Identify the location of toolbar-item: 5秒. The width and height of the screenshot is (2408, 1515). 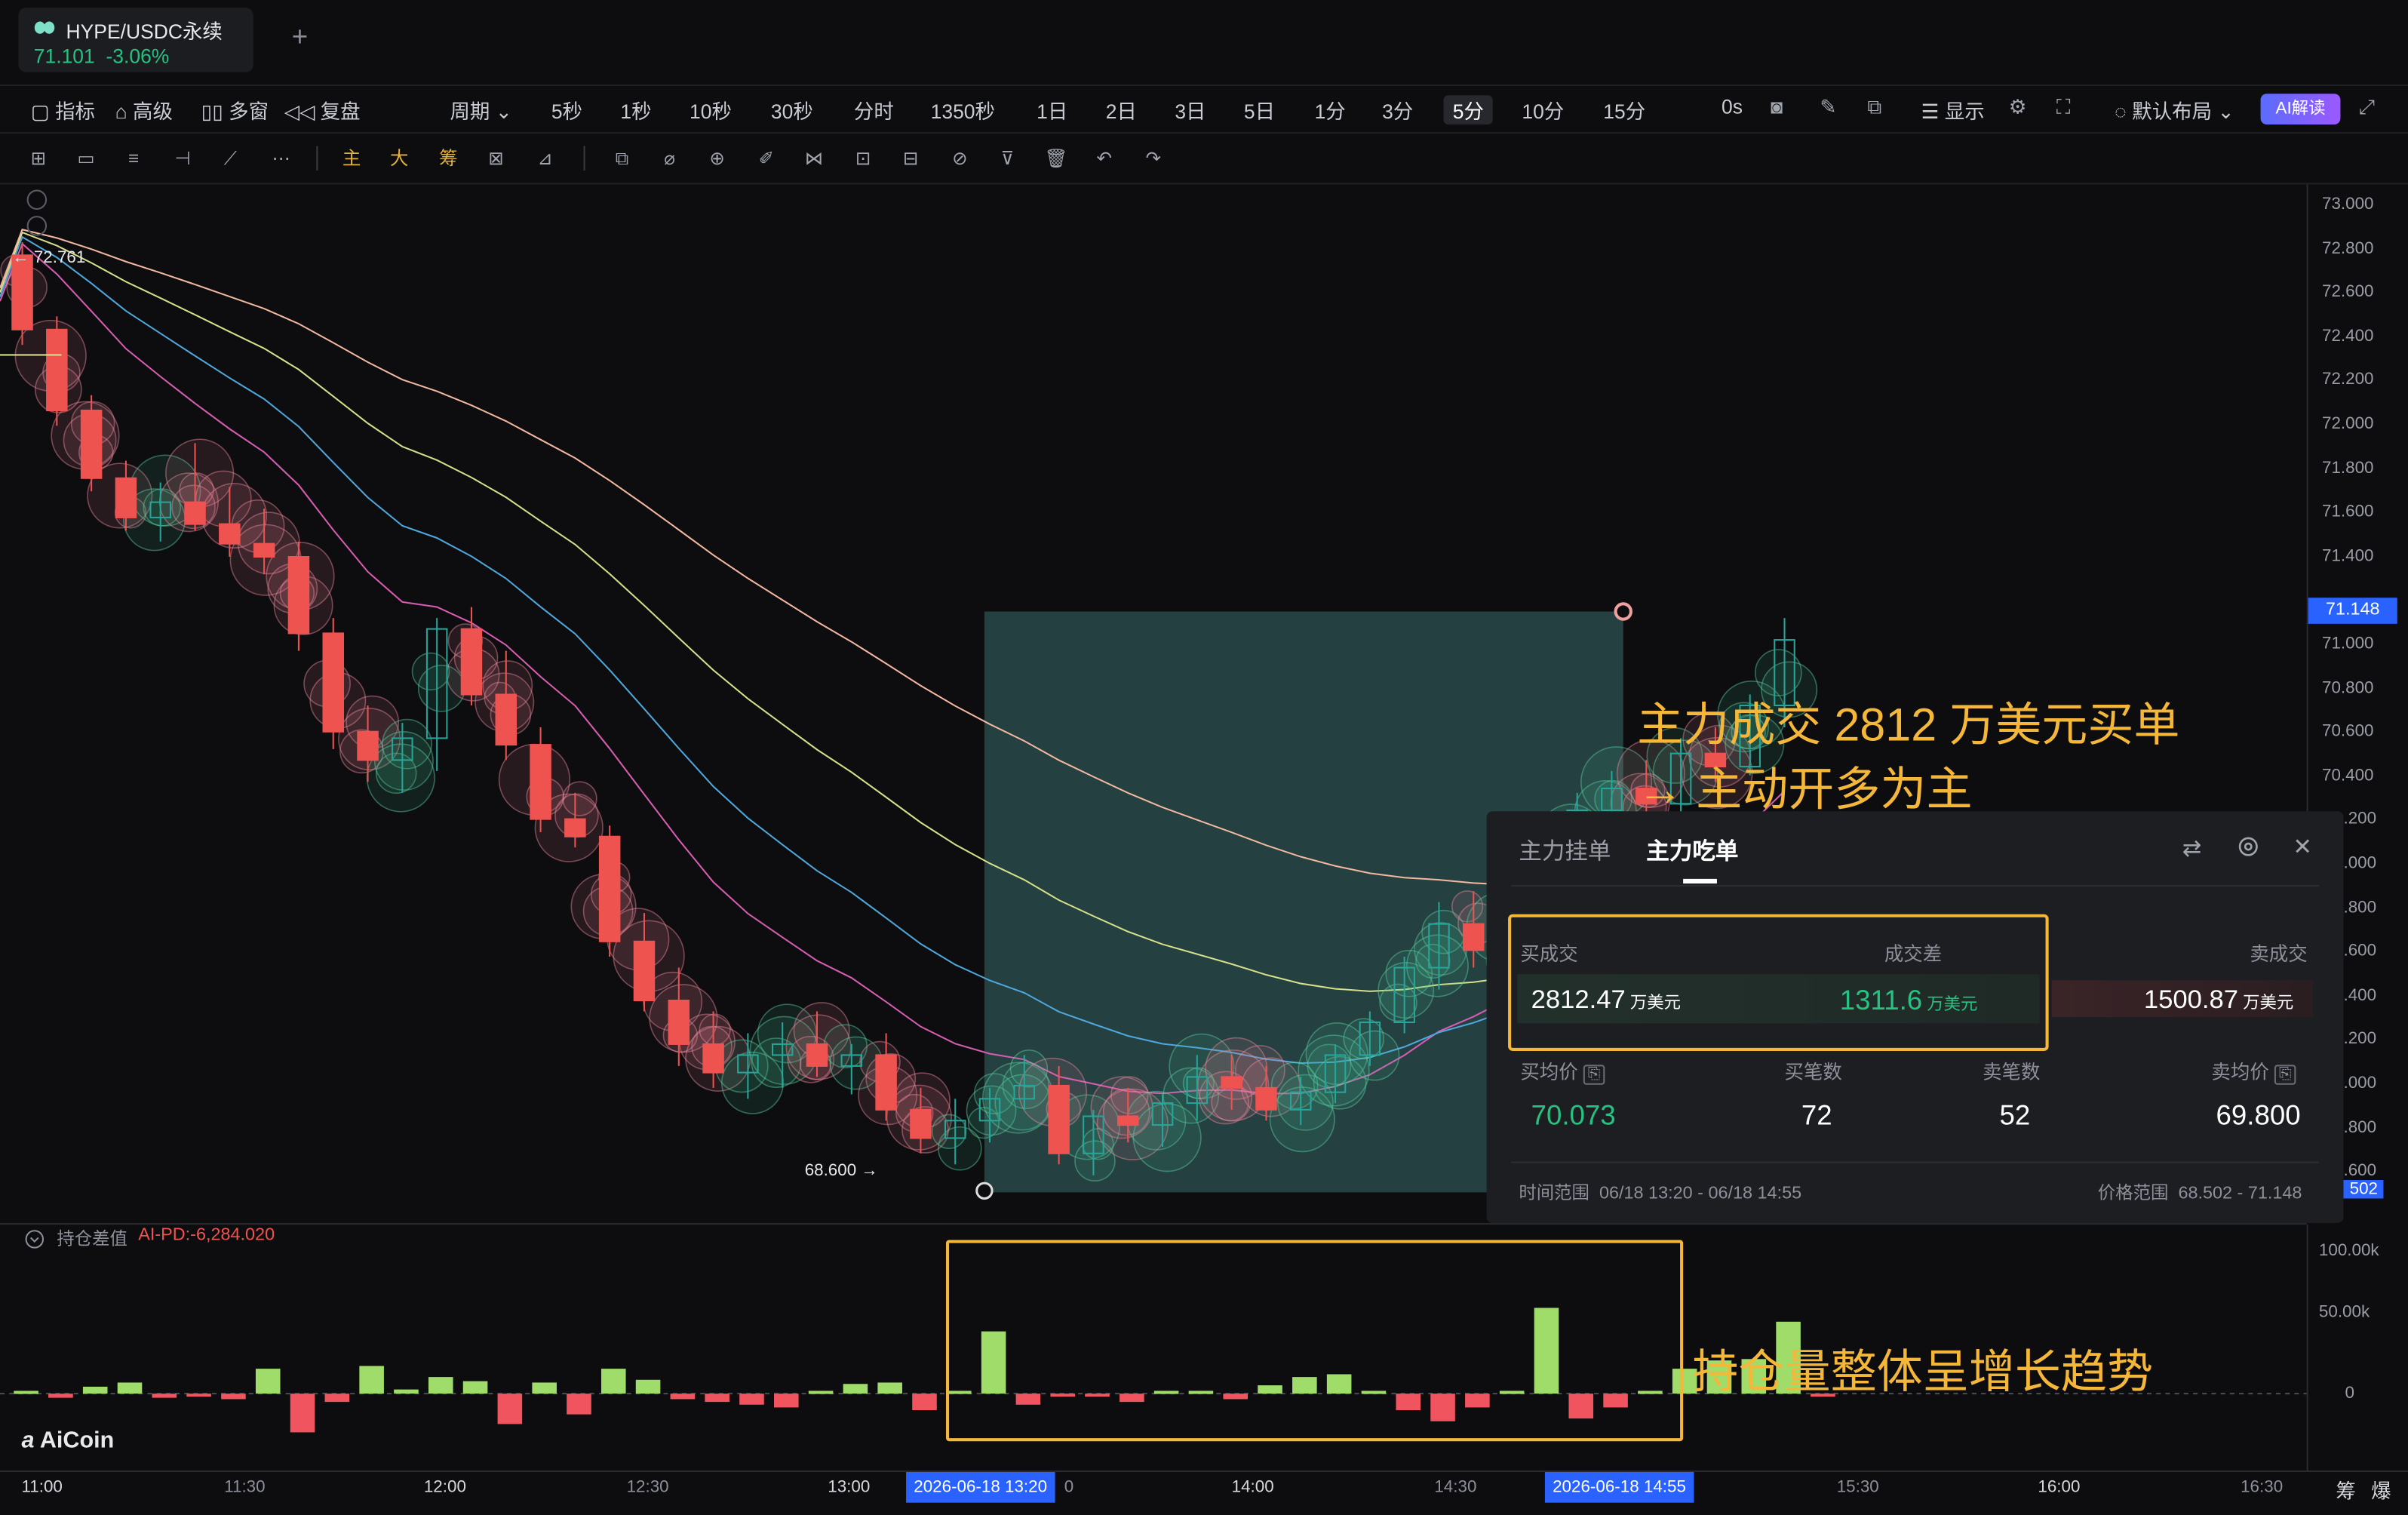
(566, 109).